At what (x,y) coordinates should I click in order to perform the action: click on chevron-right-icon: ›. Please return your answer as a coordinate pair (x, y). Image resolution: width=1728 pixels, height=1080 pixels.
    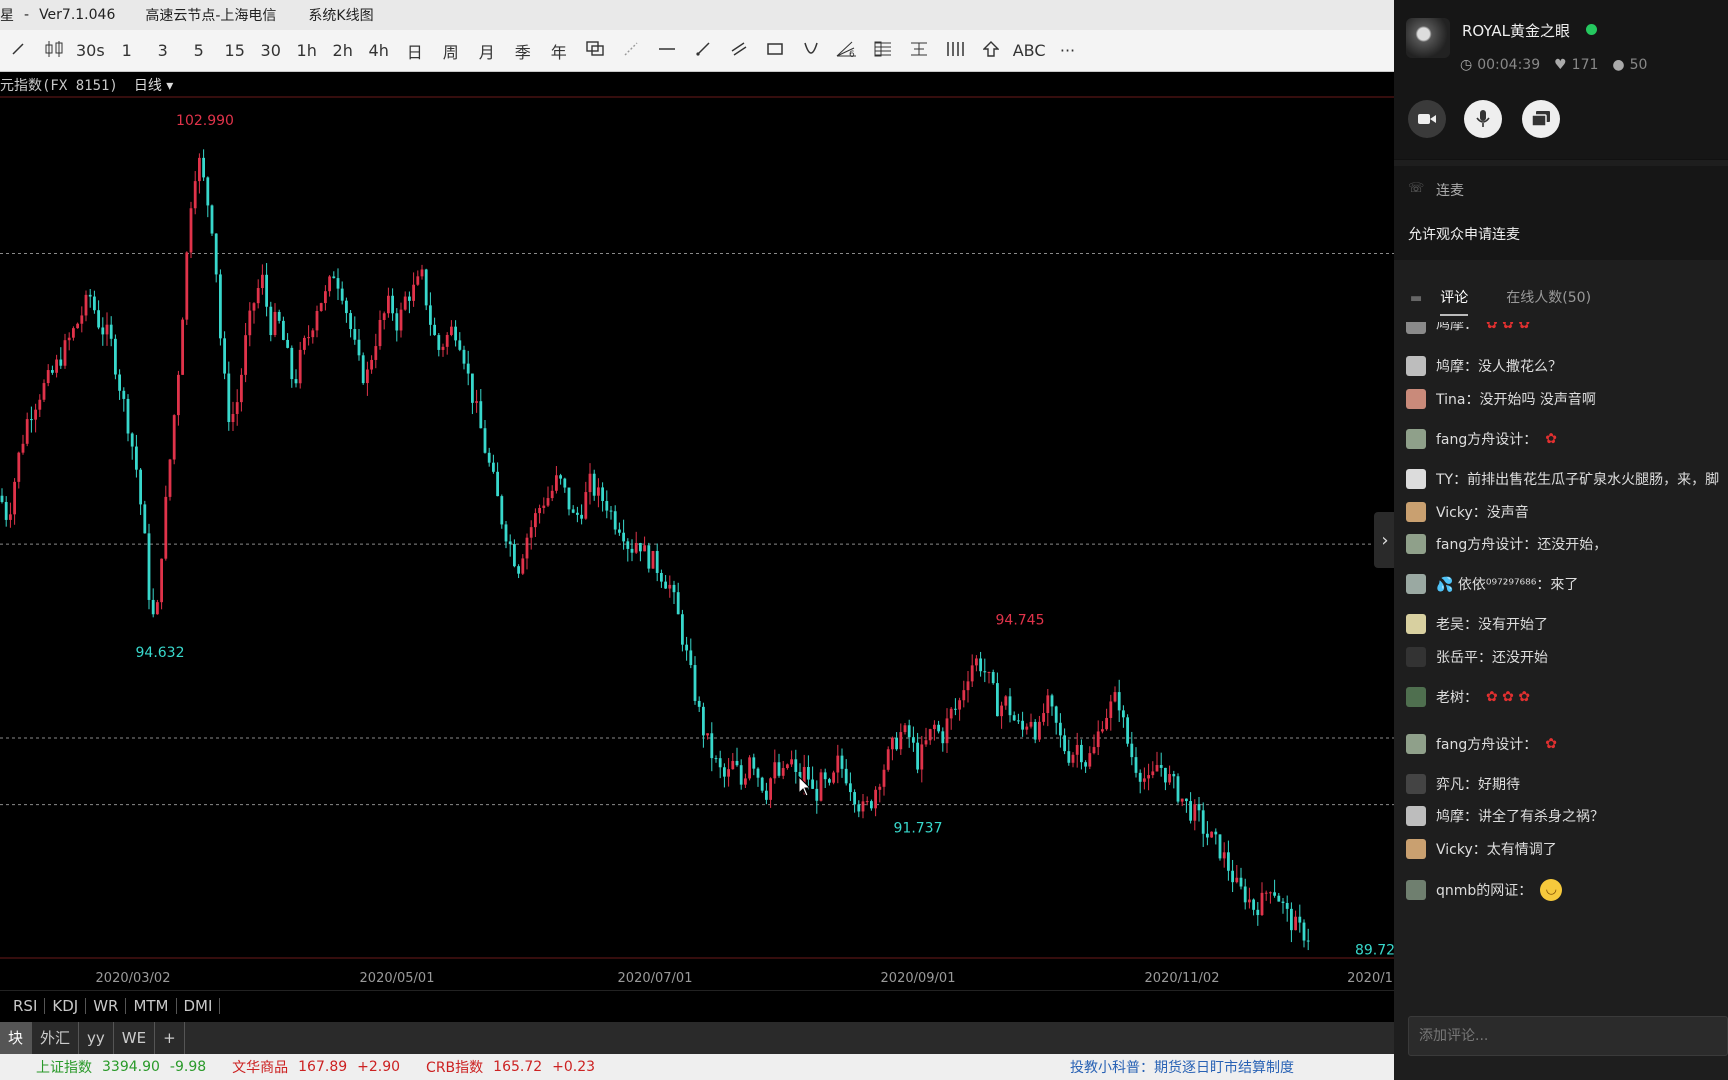
    Looking at the image, I should click on (1385, 540).